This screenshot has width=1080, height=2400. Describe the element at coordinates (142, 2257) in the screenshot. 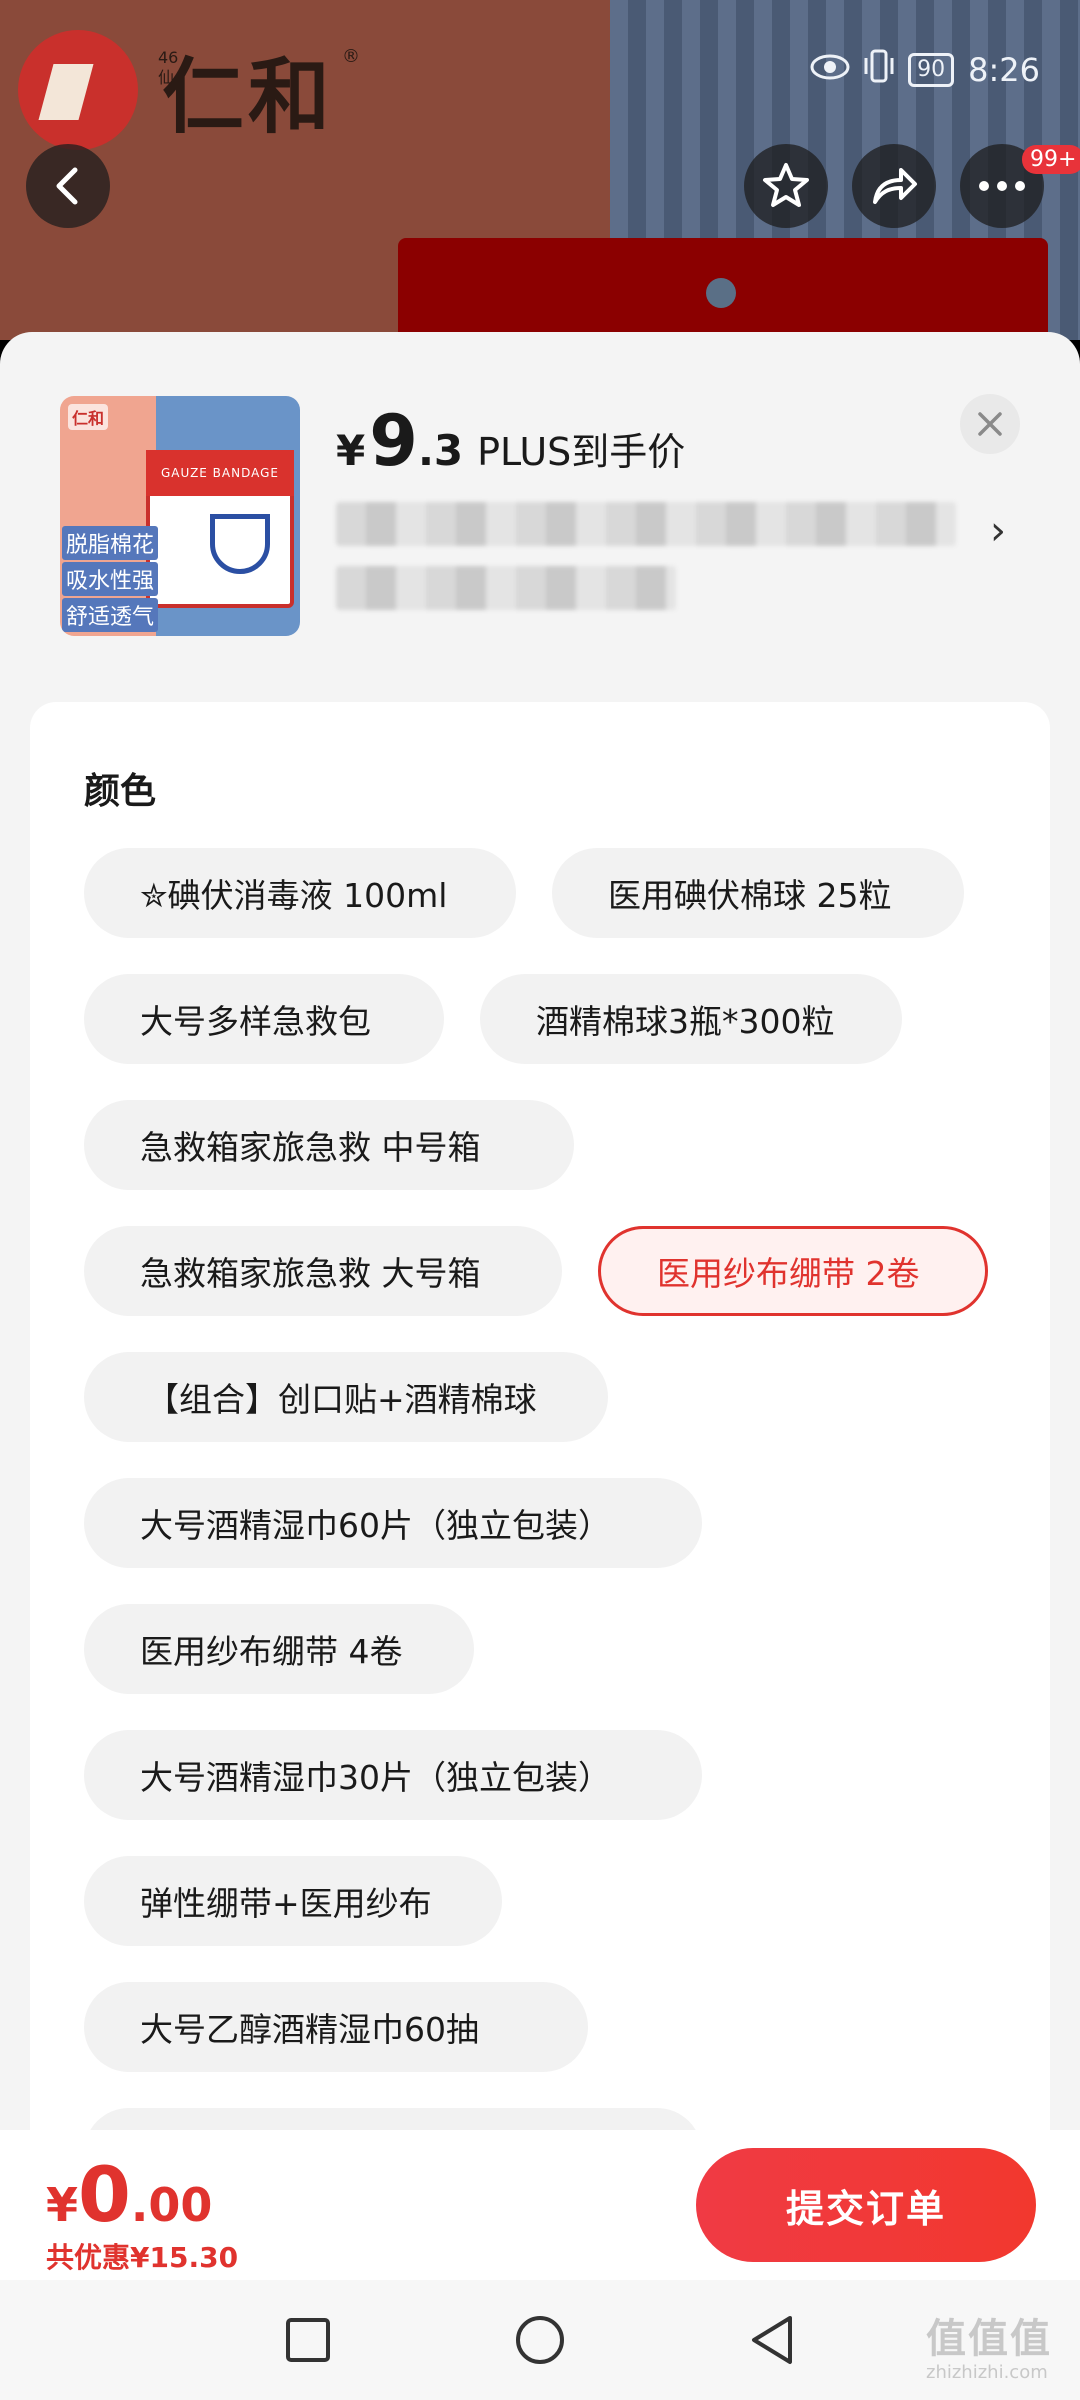

I see `discount-text: 共优惠¥15.30` at that location.